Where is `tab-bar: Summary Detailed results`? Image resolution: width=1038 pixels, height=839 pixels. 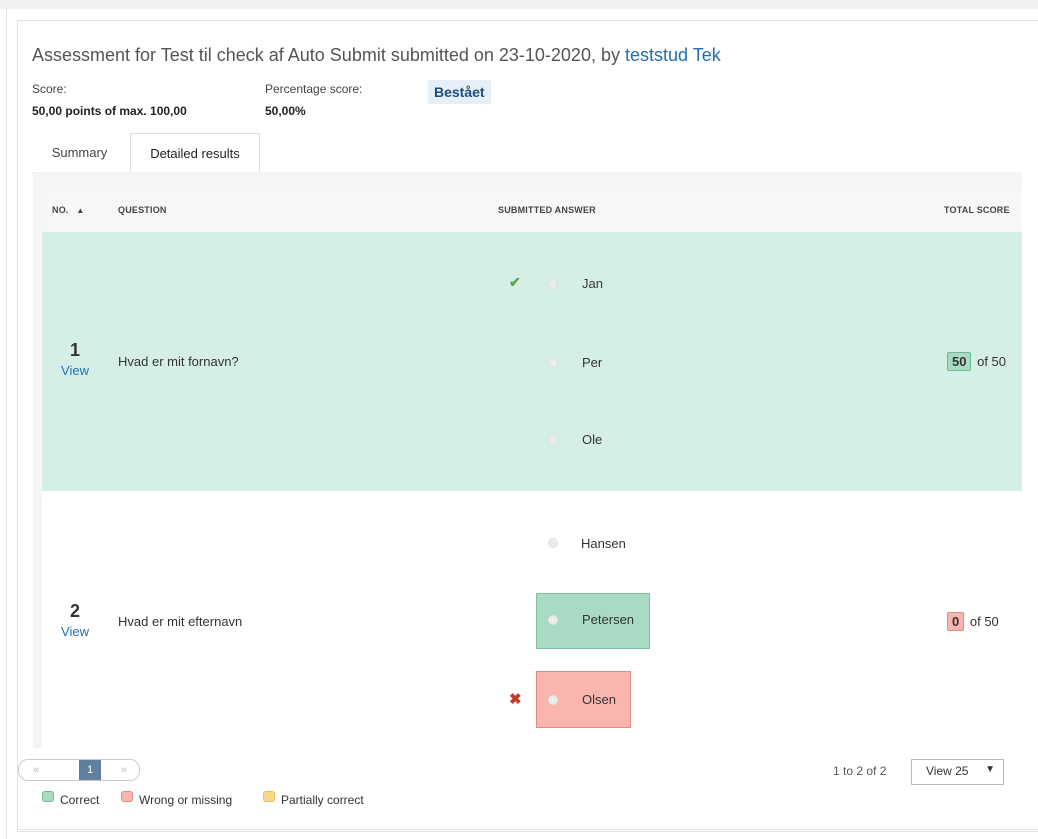 tab-bar: Summary Detailed results is located at coordinates (527, 153).